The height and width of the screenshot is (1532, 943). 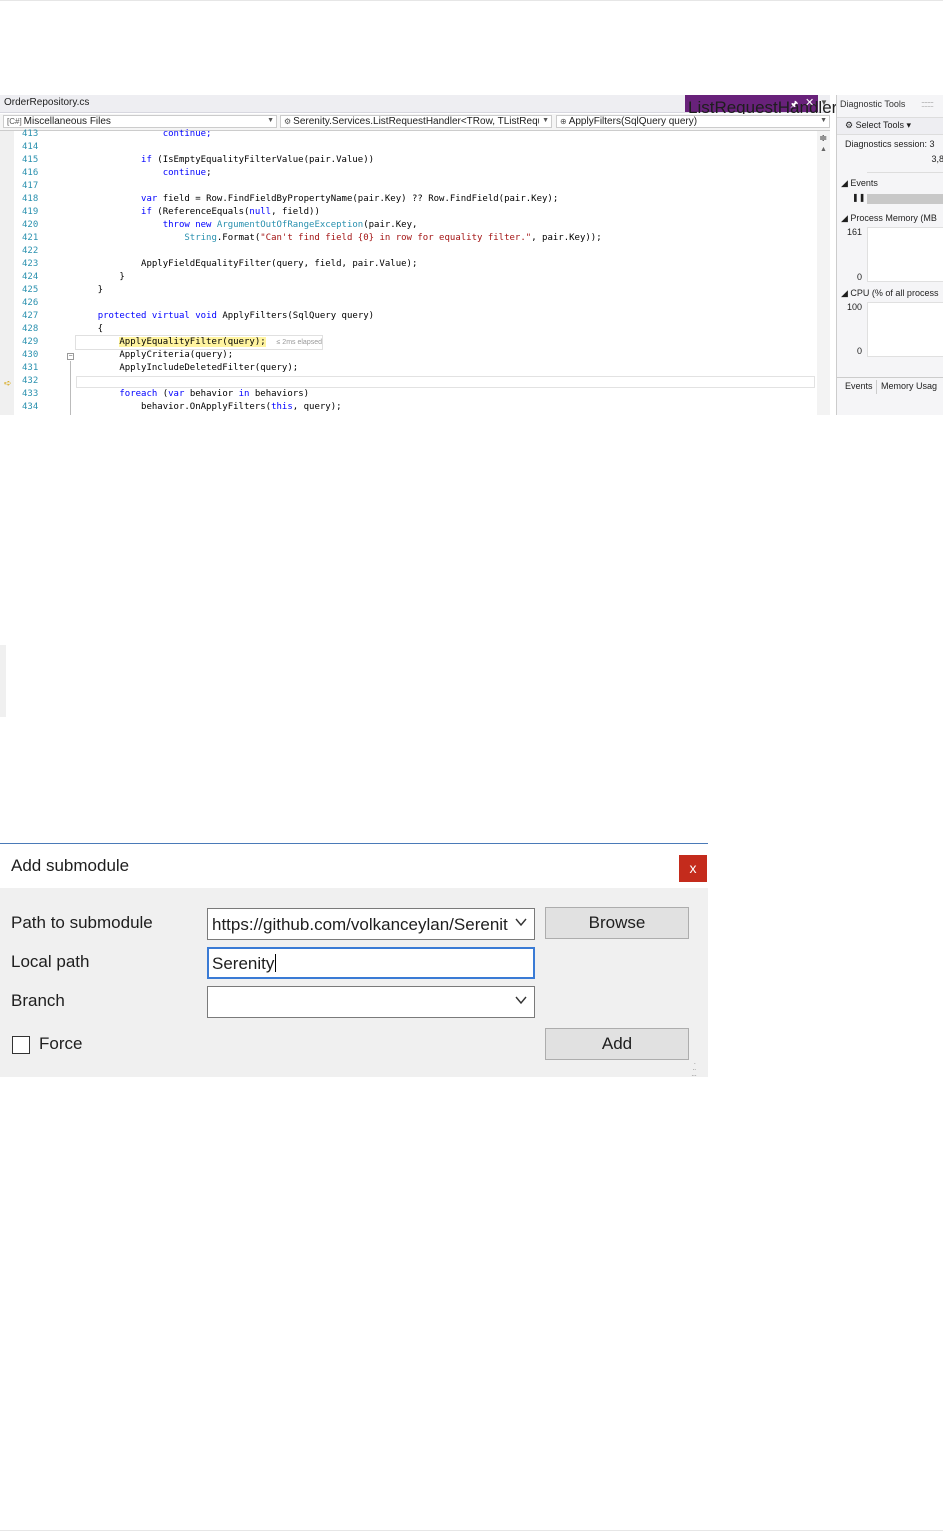 What do you see at coordinates (905, 162) in the screenshot?
I see `diag-timeline: 3,8` at bounding box center [905, 162].